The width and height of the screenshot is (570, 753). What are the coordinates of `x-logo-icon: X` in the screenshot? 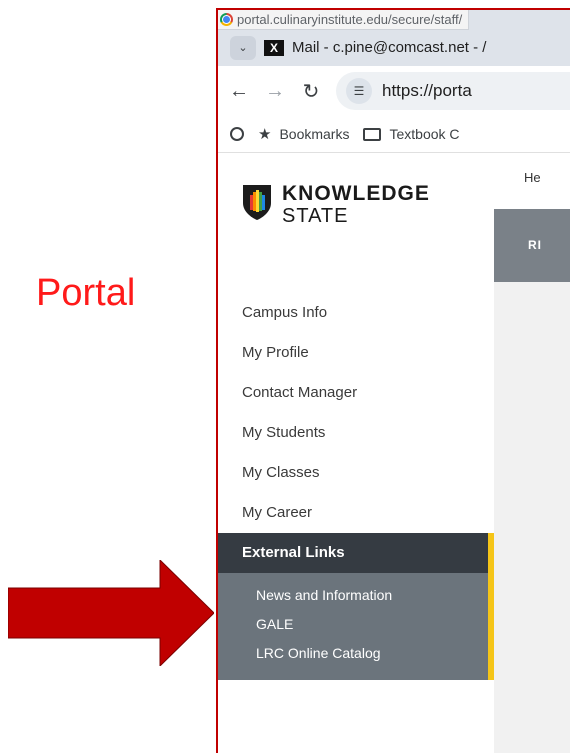 It's located at (274, 47).